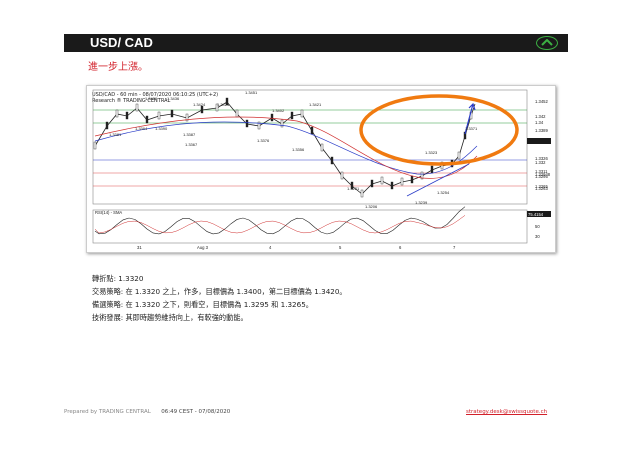  I want to click on price-axis-label: 1.3389, so click(541, 130).